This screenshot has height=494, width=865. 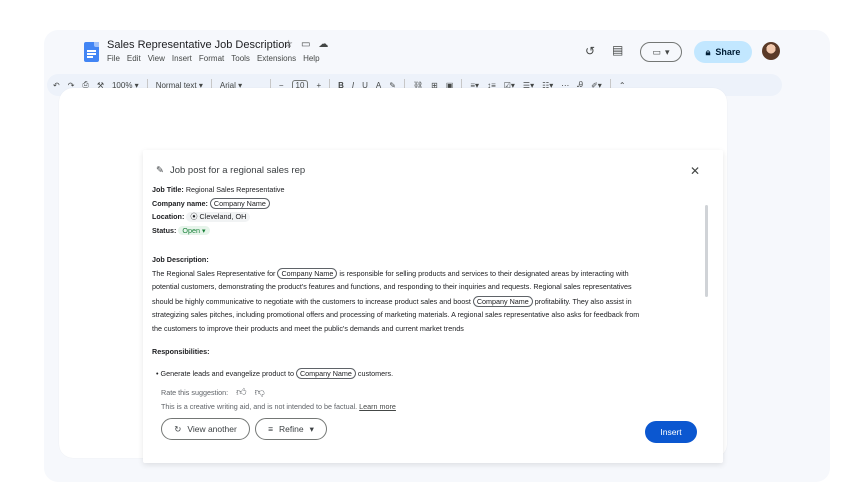 I want to click on menu-extensions: Extensions, so click(x=276, y=58).